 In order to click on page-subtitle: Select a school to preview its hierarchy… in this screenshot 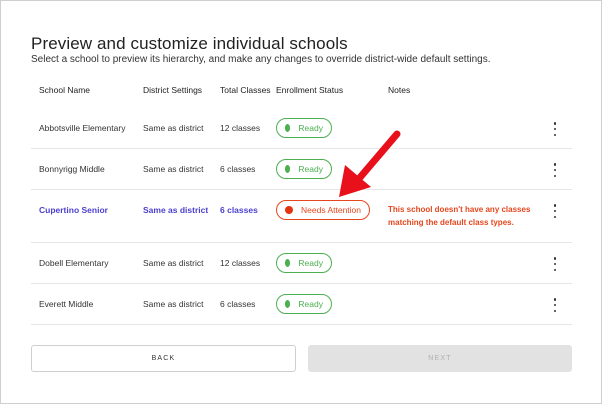, I will do `click(261, 59)`.